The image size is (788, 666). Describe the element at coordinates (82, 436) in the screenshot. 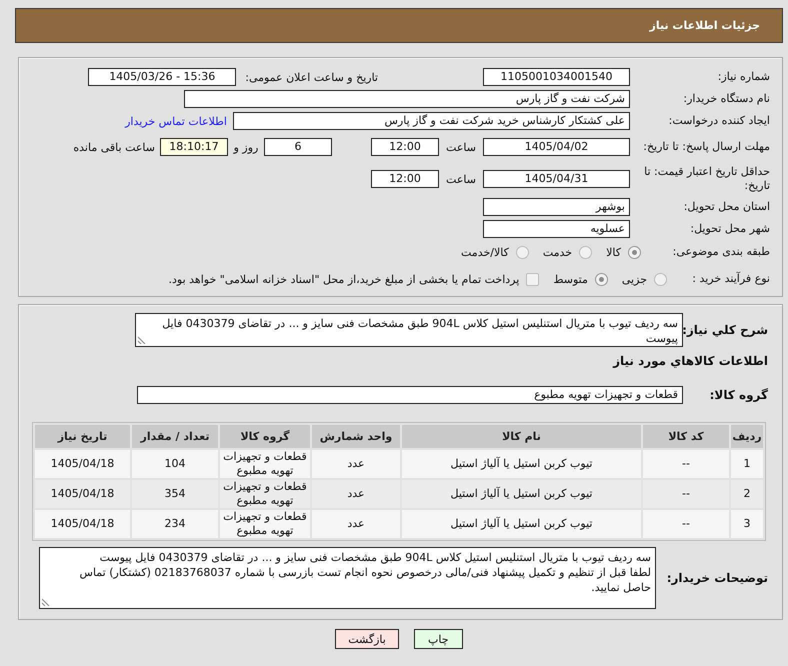

I see `column-header: تاریخ نیاز` at that location.